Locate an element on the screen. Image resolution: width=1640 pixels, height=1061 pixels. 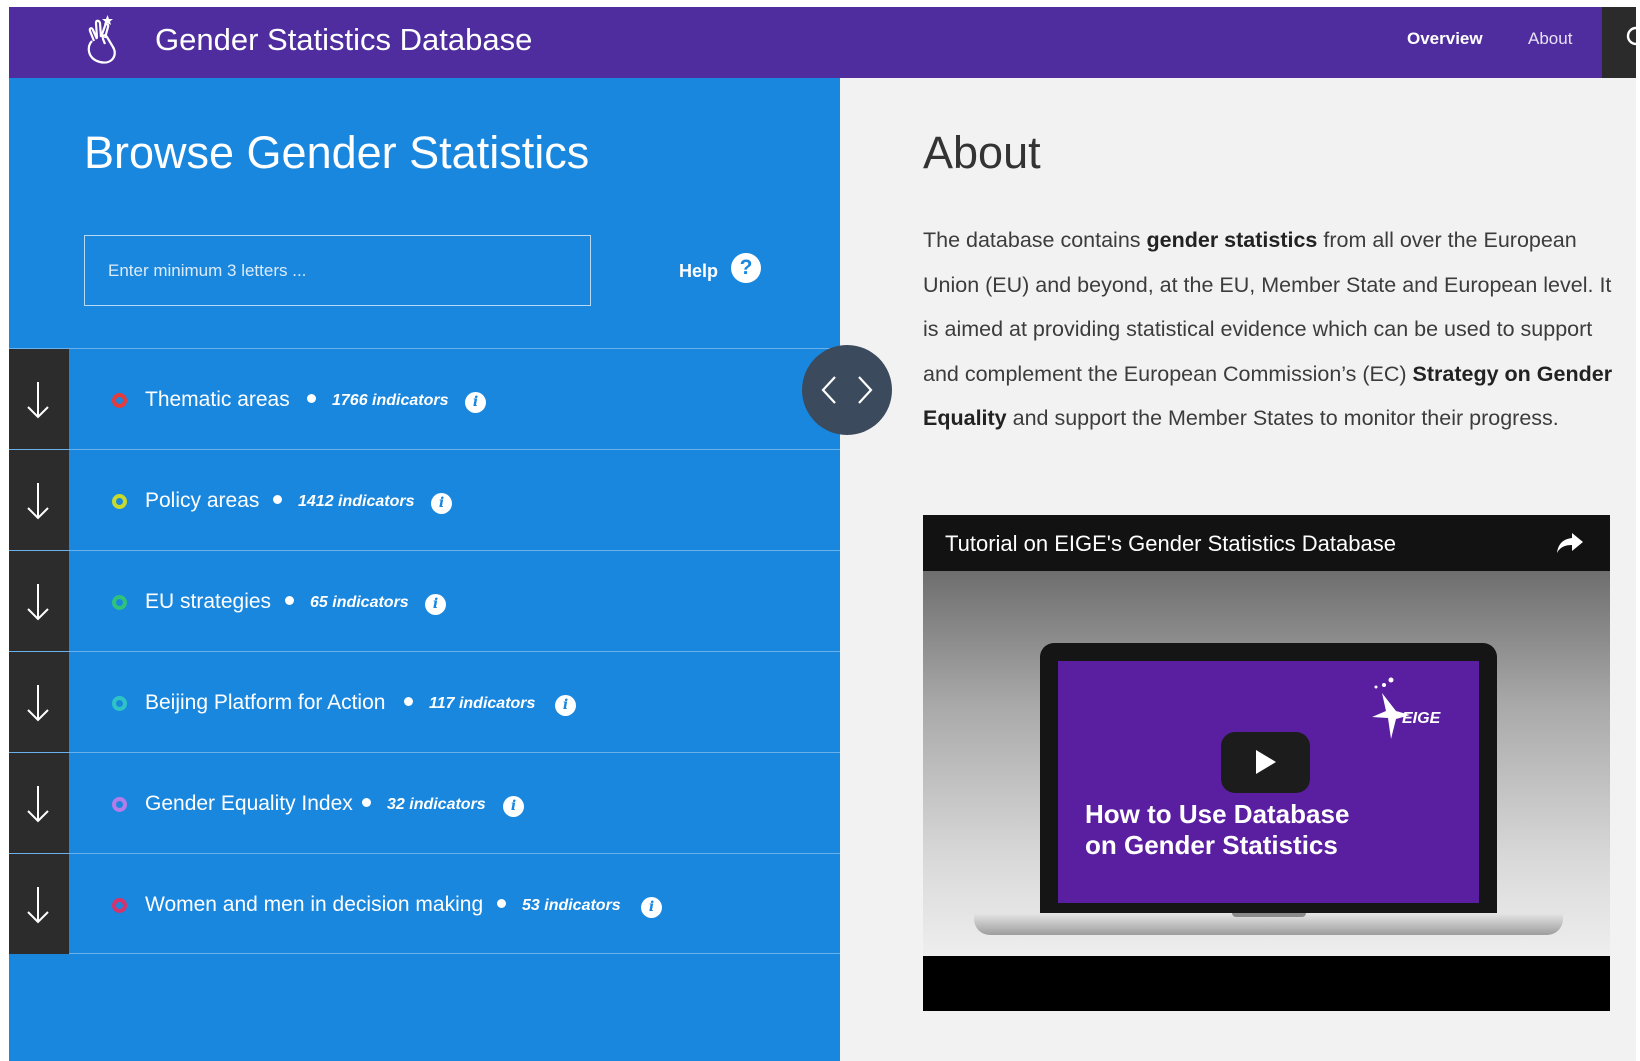
category-row-gender-equality-index: Gender Equality Index 32 indicators i is located at coordinates (424, 802).